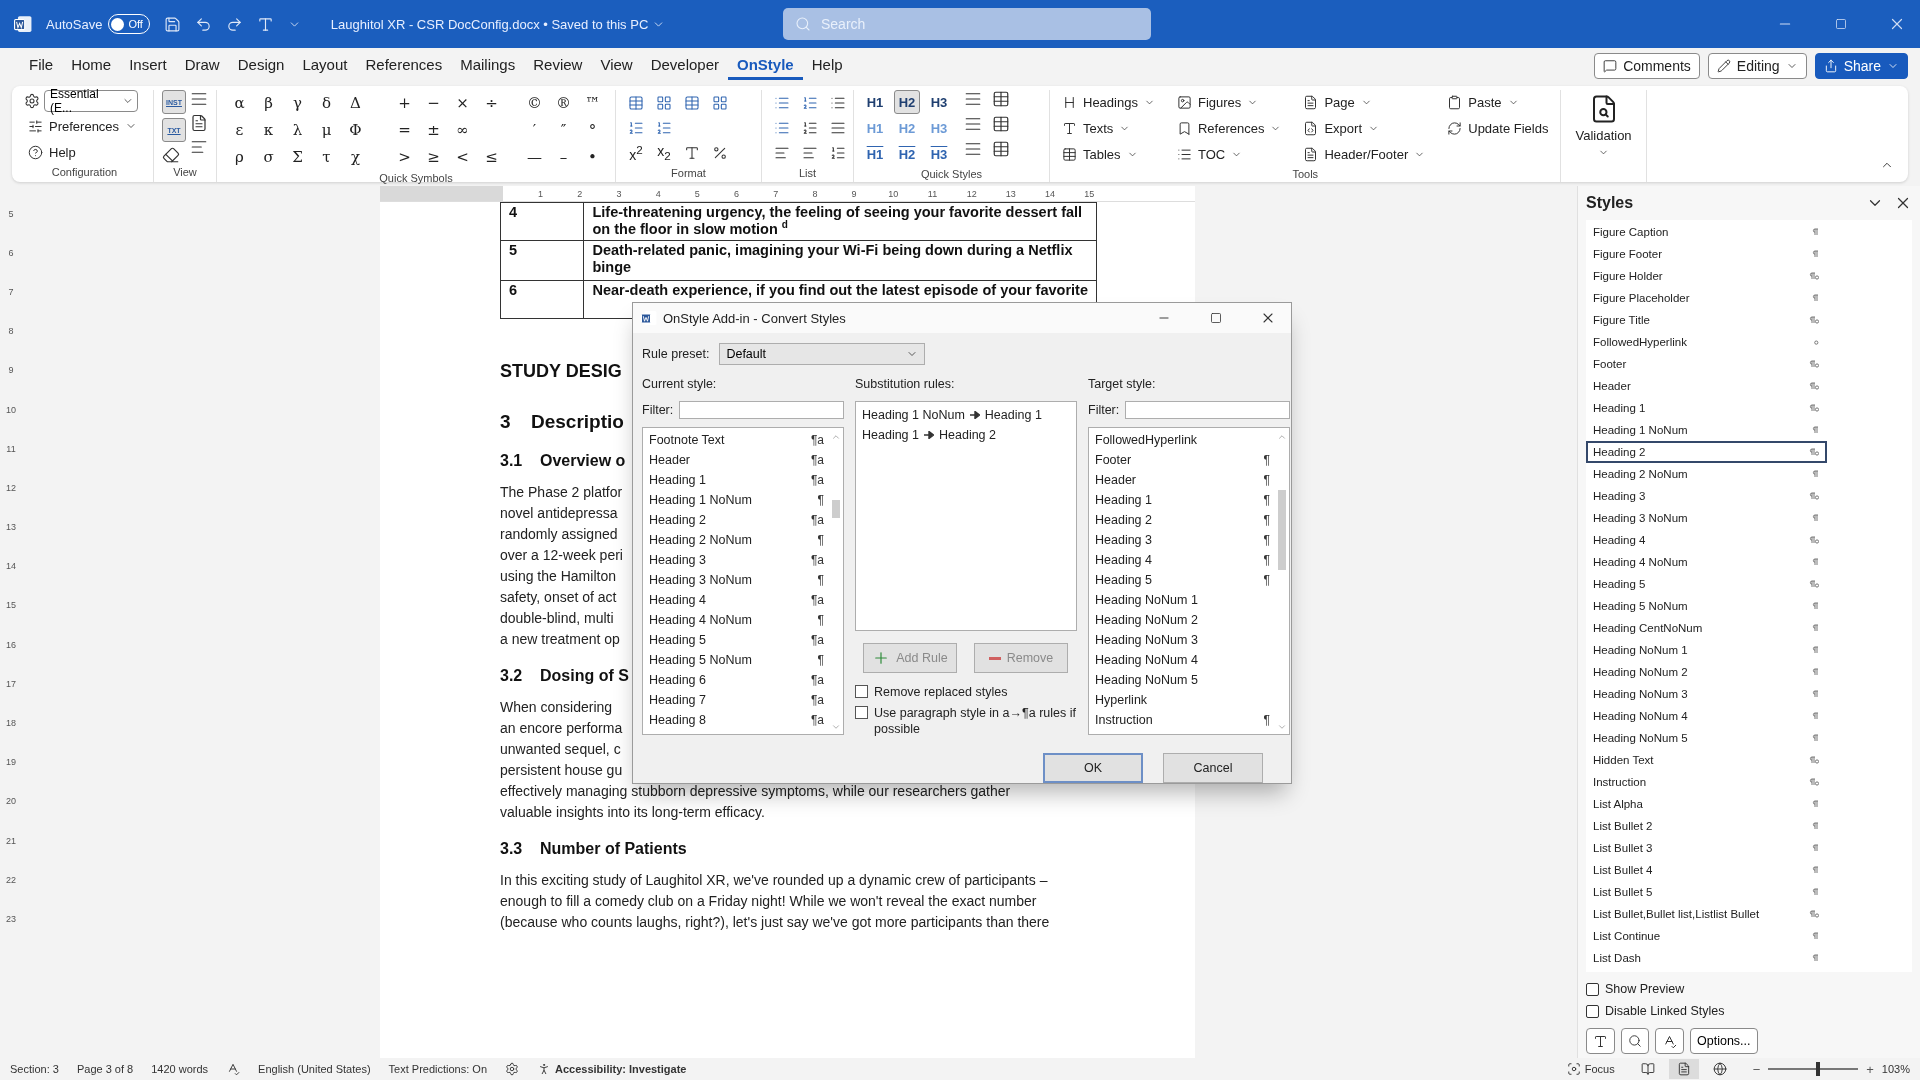  Describe the element at coordinates (563, 130) in the screenshot. I see `symbol-button: ″` at that location.